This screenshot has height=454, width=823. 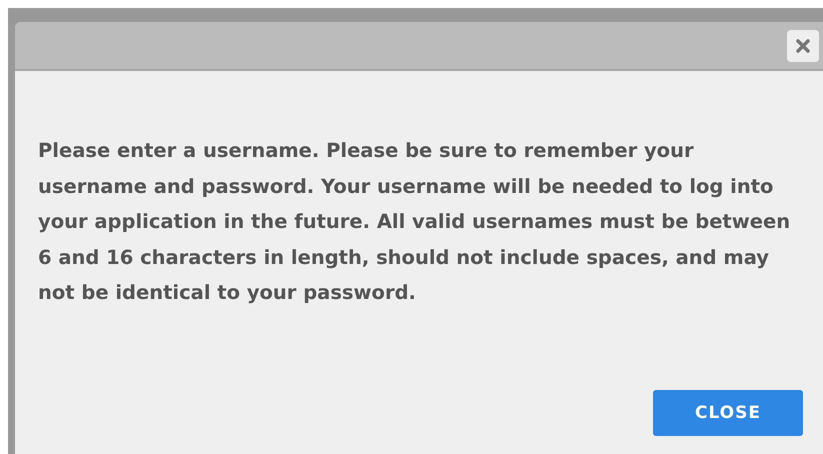 I want to click on close-dialog-button: CLOSE, so click(x=728, y=413).